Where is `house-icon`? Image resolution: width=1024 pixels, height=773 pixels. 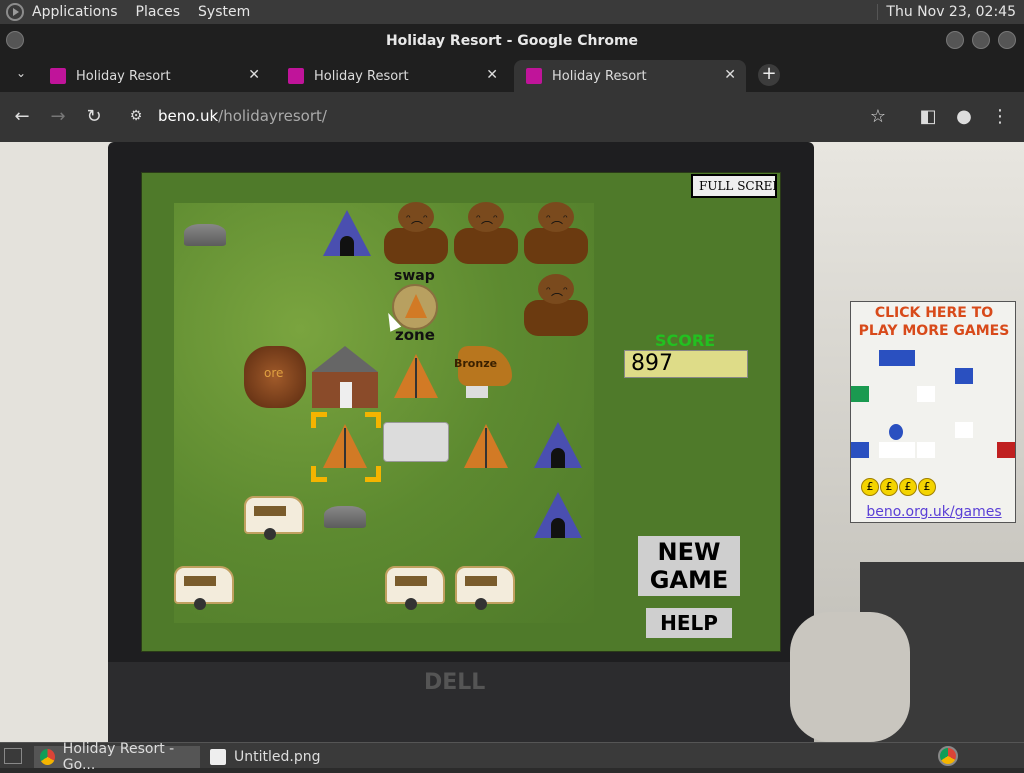
house-icon is located at coordinates (345, 377).